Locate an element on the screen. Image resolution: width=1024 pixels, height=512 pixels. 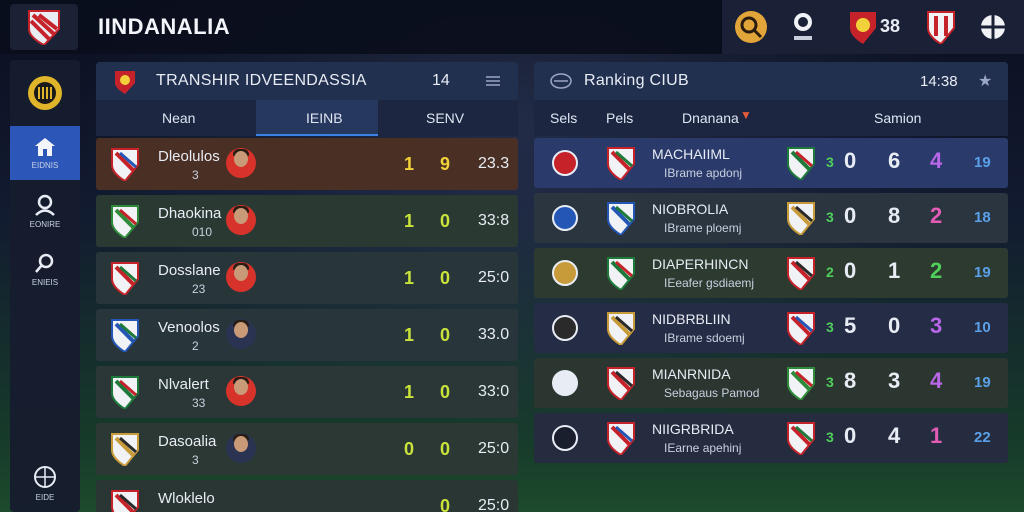
menu-icon is located at coordinates (493, 81).